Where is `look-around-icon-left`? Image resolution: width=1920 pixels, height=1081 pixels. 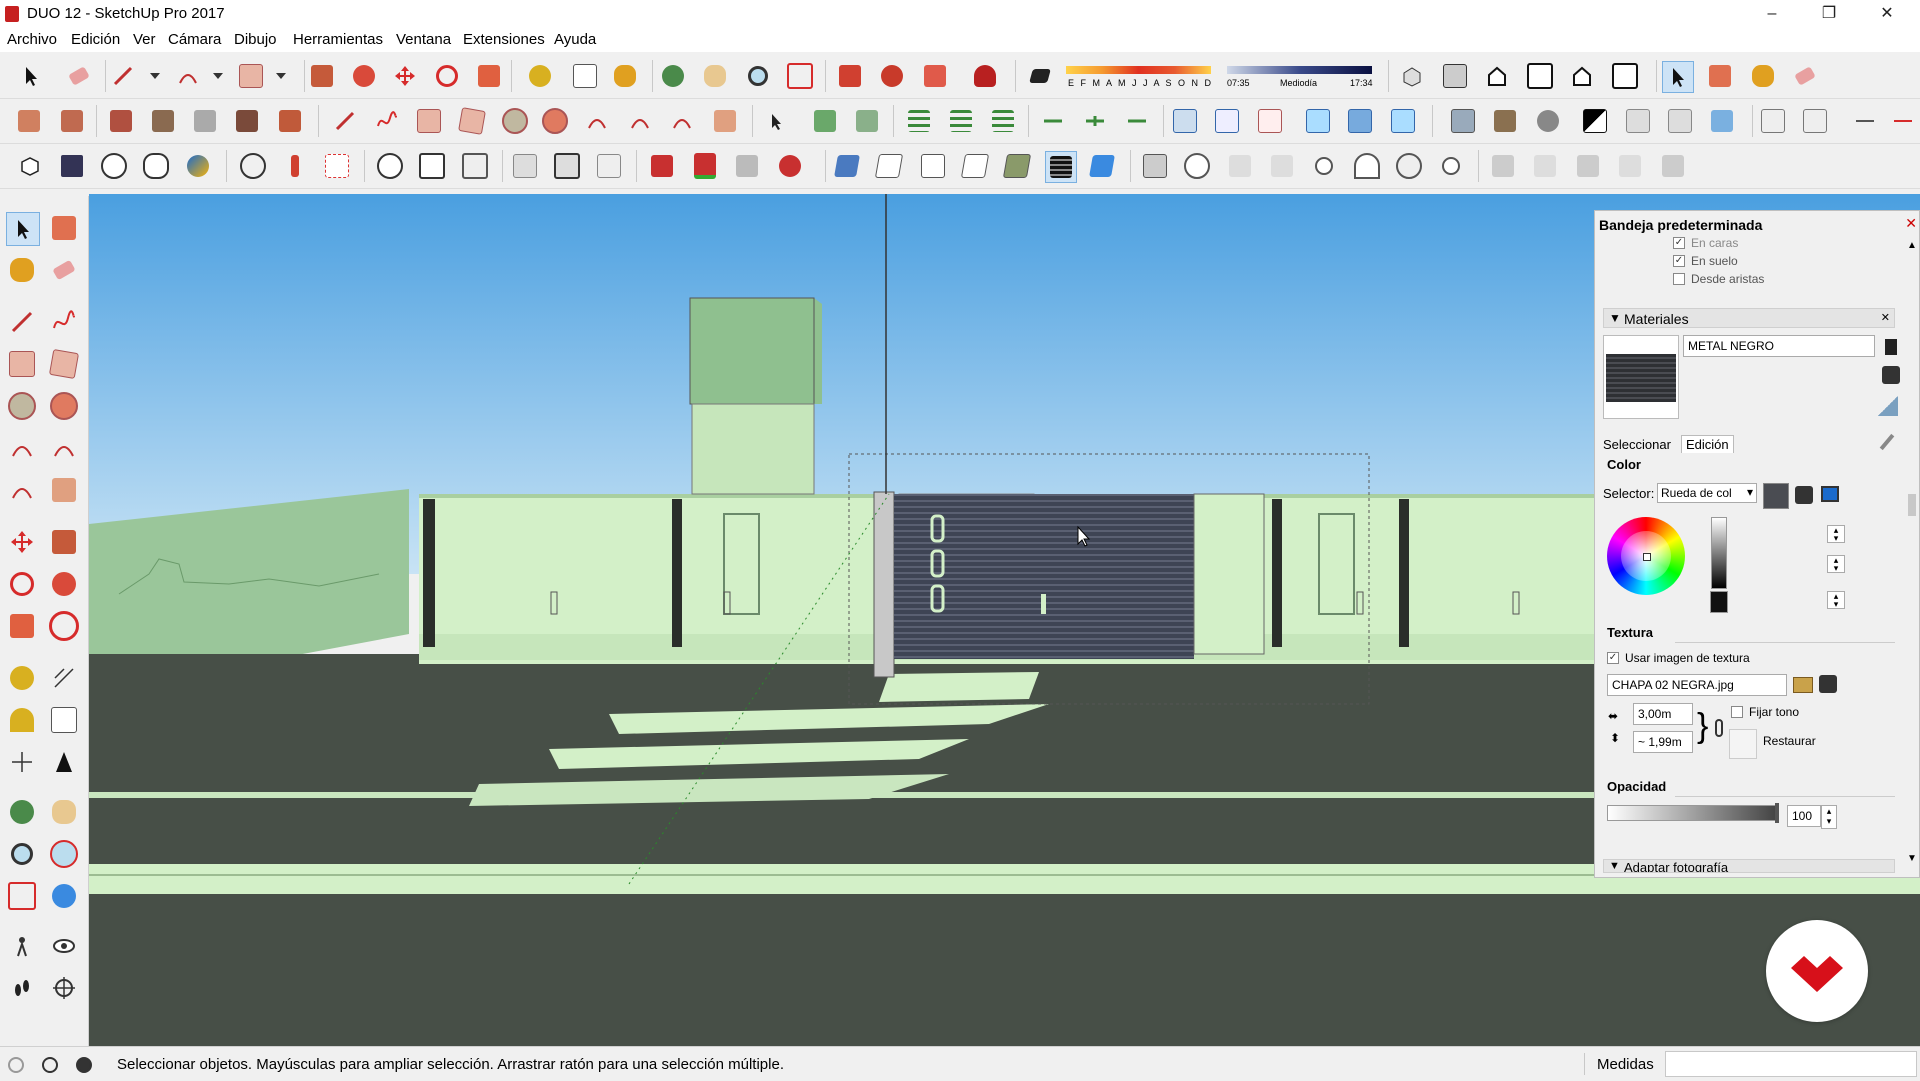
look-around-icon-left is located at coordinates (64, 946).